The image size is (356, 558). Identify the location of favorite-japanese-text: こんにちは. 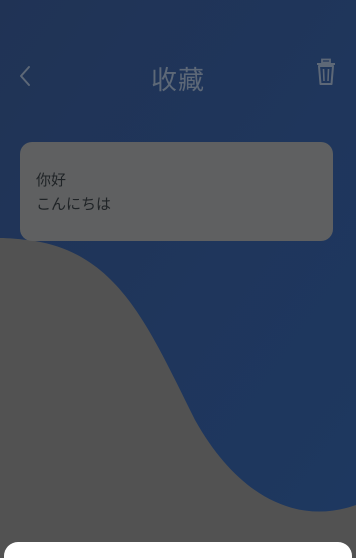
(74, 204).